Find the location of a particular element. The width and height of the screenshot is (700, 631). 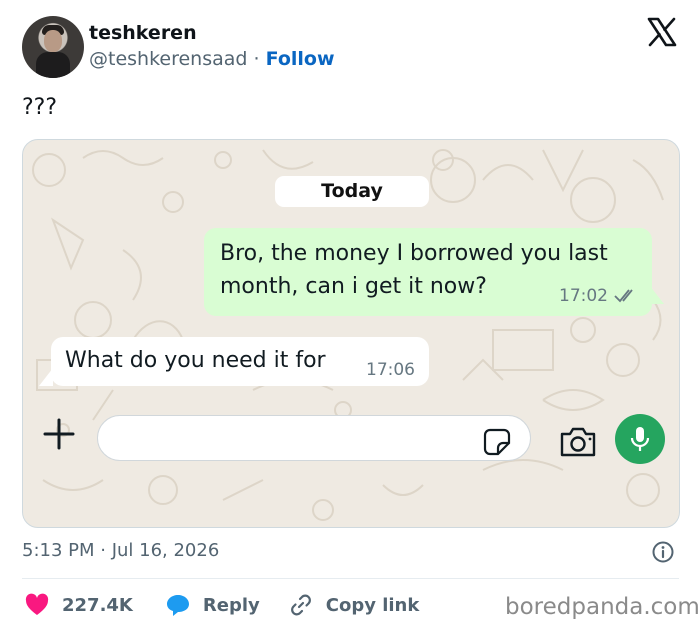

avatar is located at coordinates (53, 47).